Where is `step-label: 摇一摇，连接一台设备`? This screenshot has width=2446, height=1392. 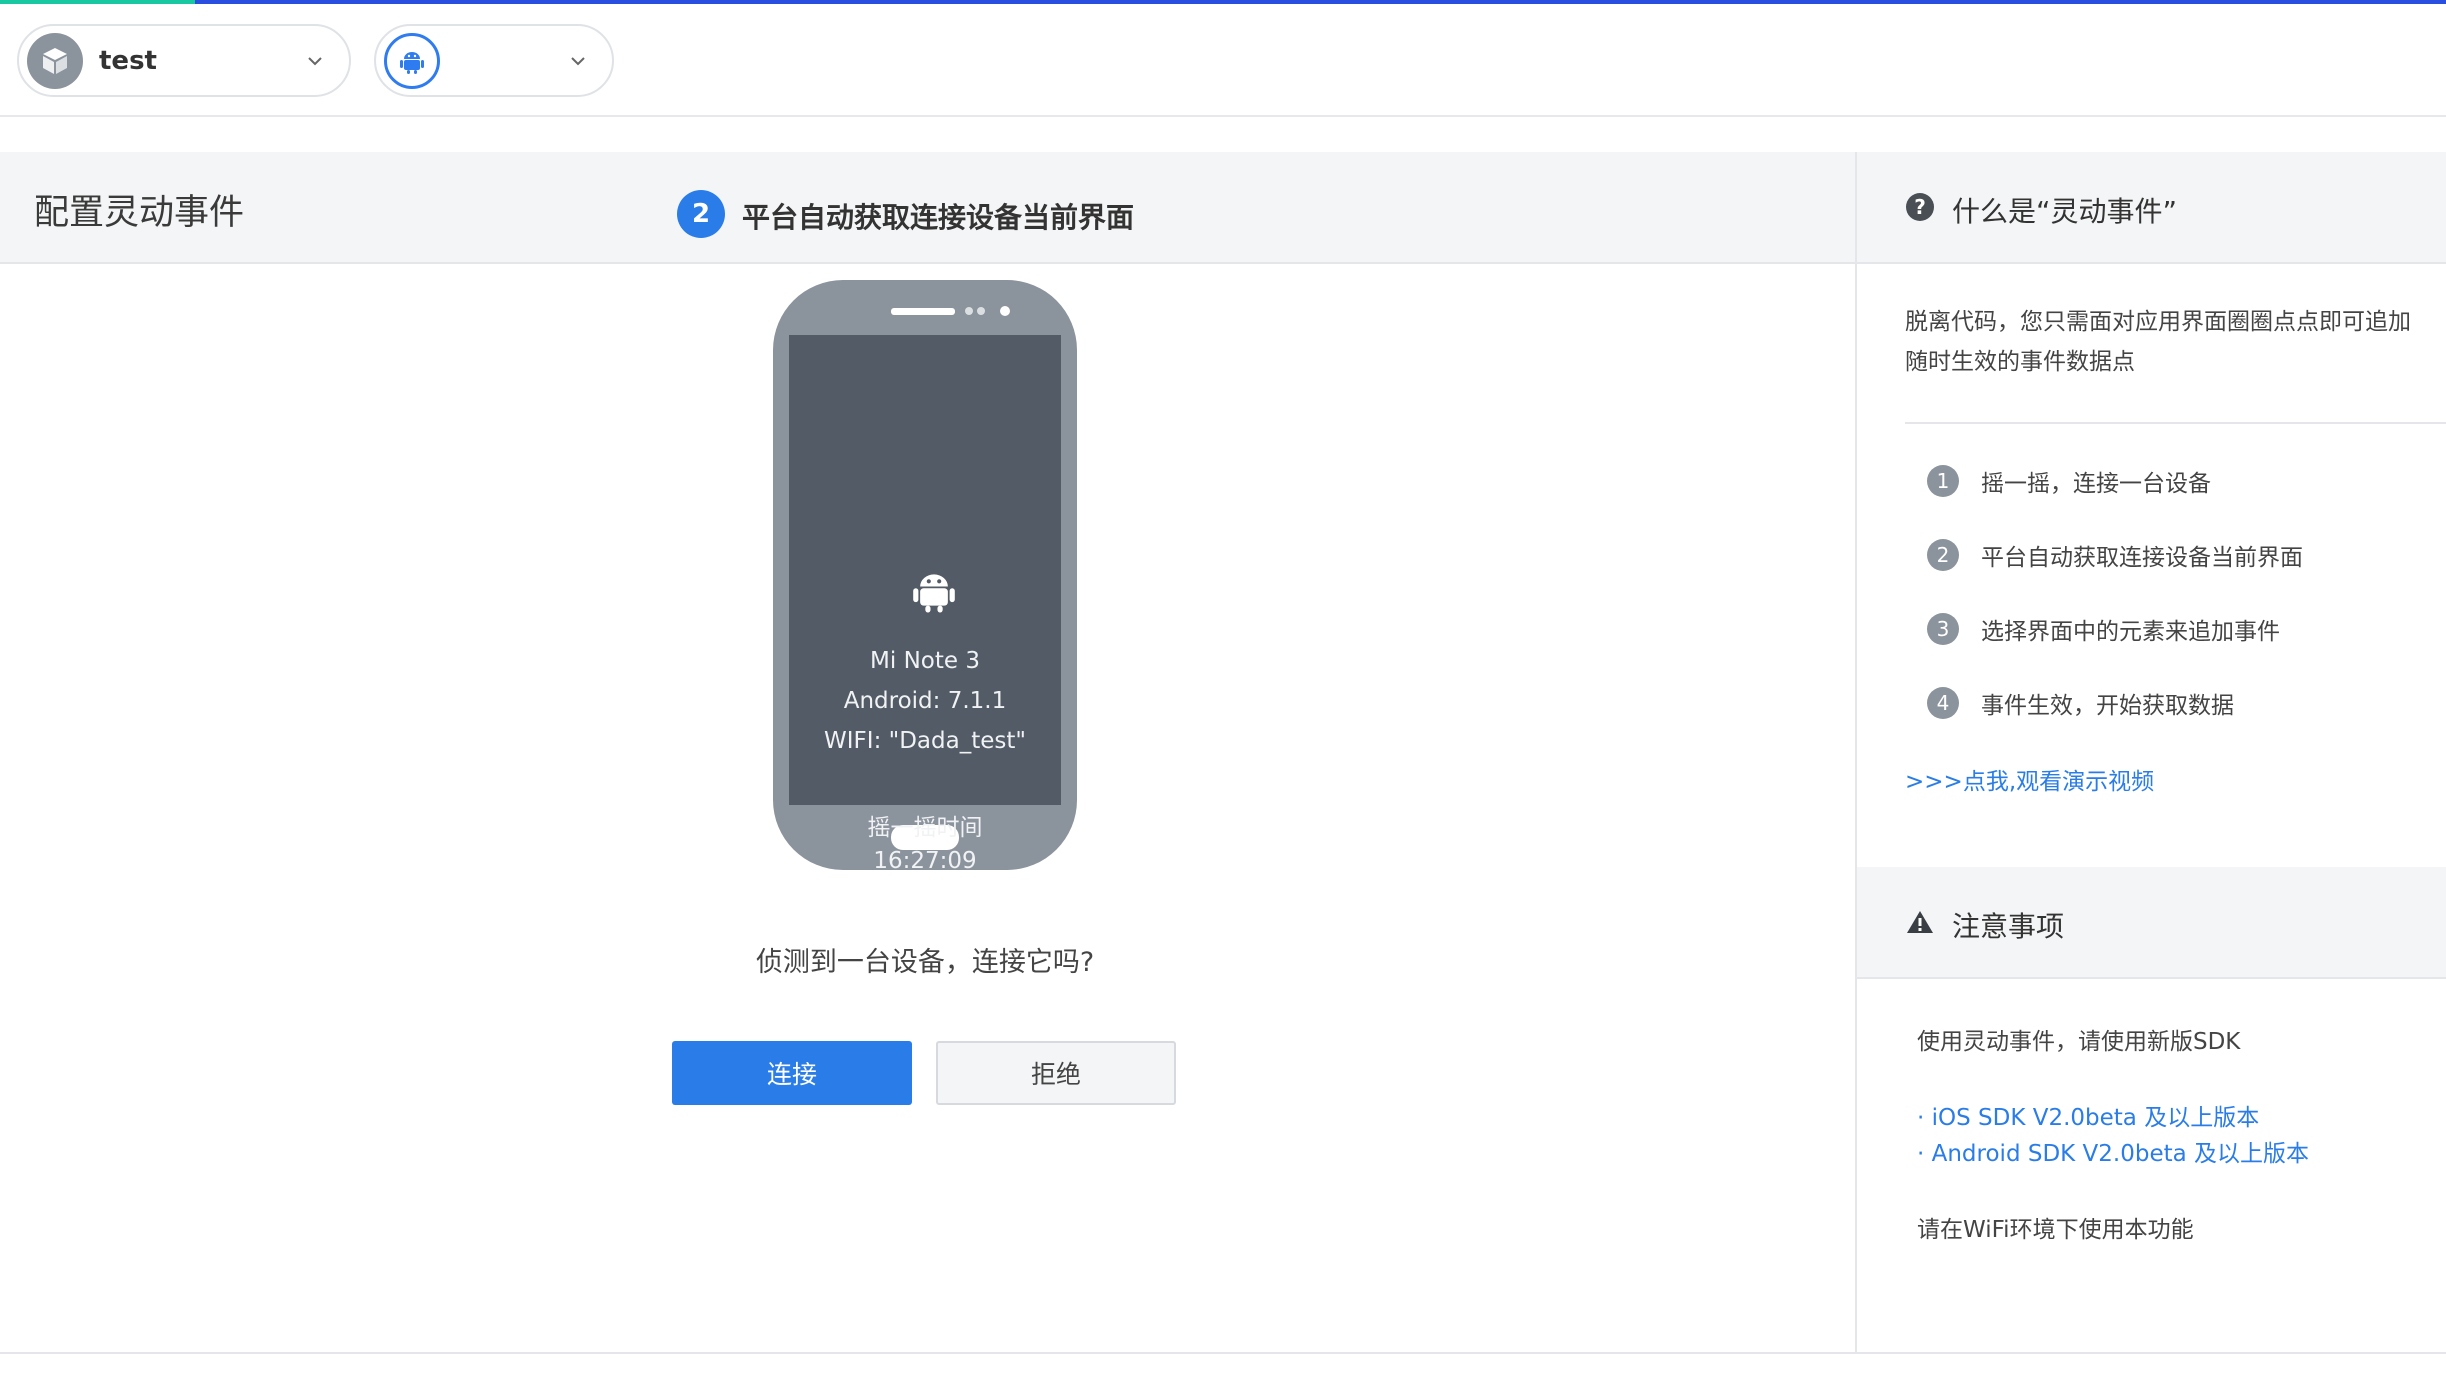 step-label: 摇一摇，连接一台设备 is located at coordinates (2096, 484).